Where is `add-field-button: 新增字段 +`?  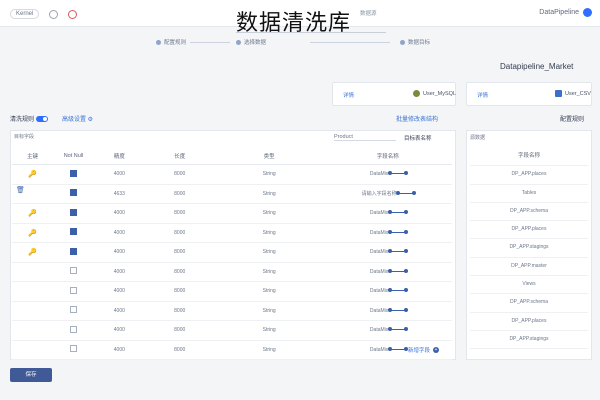 add-field-button: 新增字段 + is located at coordinates (424, 350).